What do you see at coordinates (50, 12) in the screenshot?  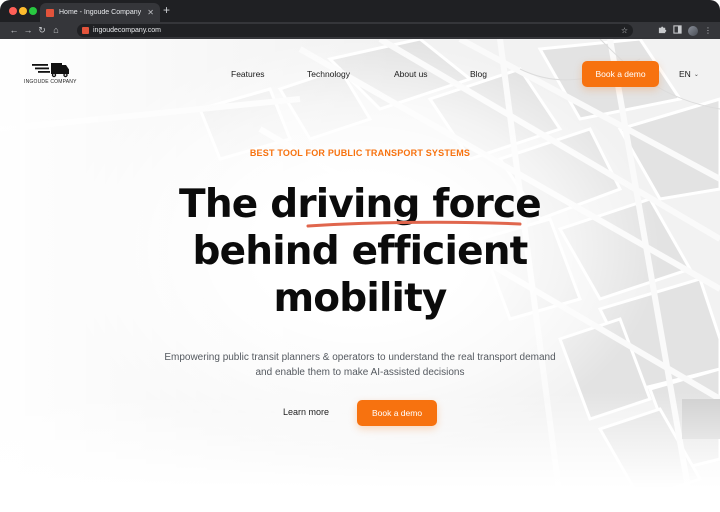 I see `favicon-icon` at bounding box center [50, 12].